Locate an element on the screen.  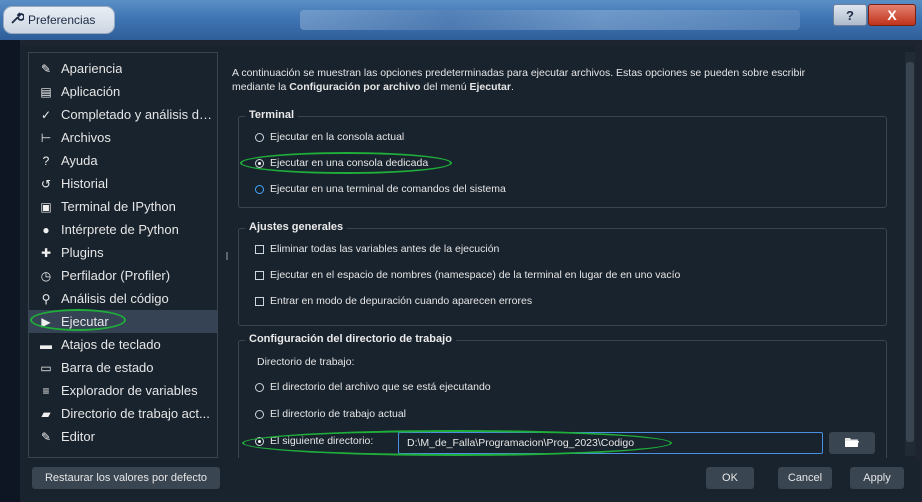
sidebar-item: ✚ Plugins is located at coordinates (123, 252).